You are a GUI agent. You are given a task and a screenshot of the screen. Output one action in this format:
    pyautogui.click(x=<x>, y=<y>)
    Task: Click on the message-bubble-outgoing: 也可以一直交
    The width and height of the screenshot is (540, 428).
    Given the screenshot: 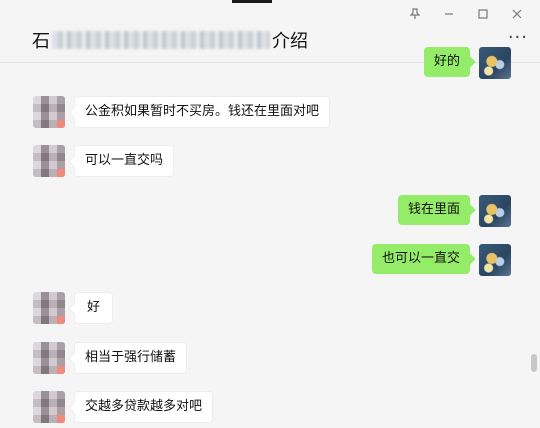 What is the action you would take?
    pyautogui.click(x=420, y=259)
    